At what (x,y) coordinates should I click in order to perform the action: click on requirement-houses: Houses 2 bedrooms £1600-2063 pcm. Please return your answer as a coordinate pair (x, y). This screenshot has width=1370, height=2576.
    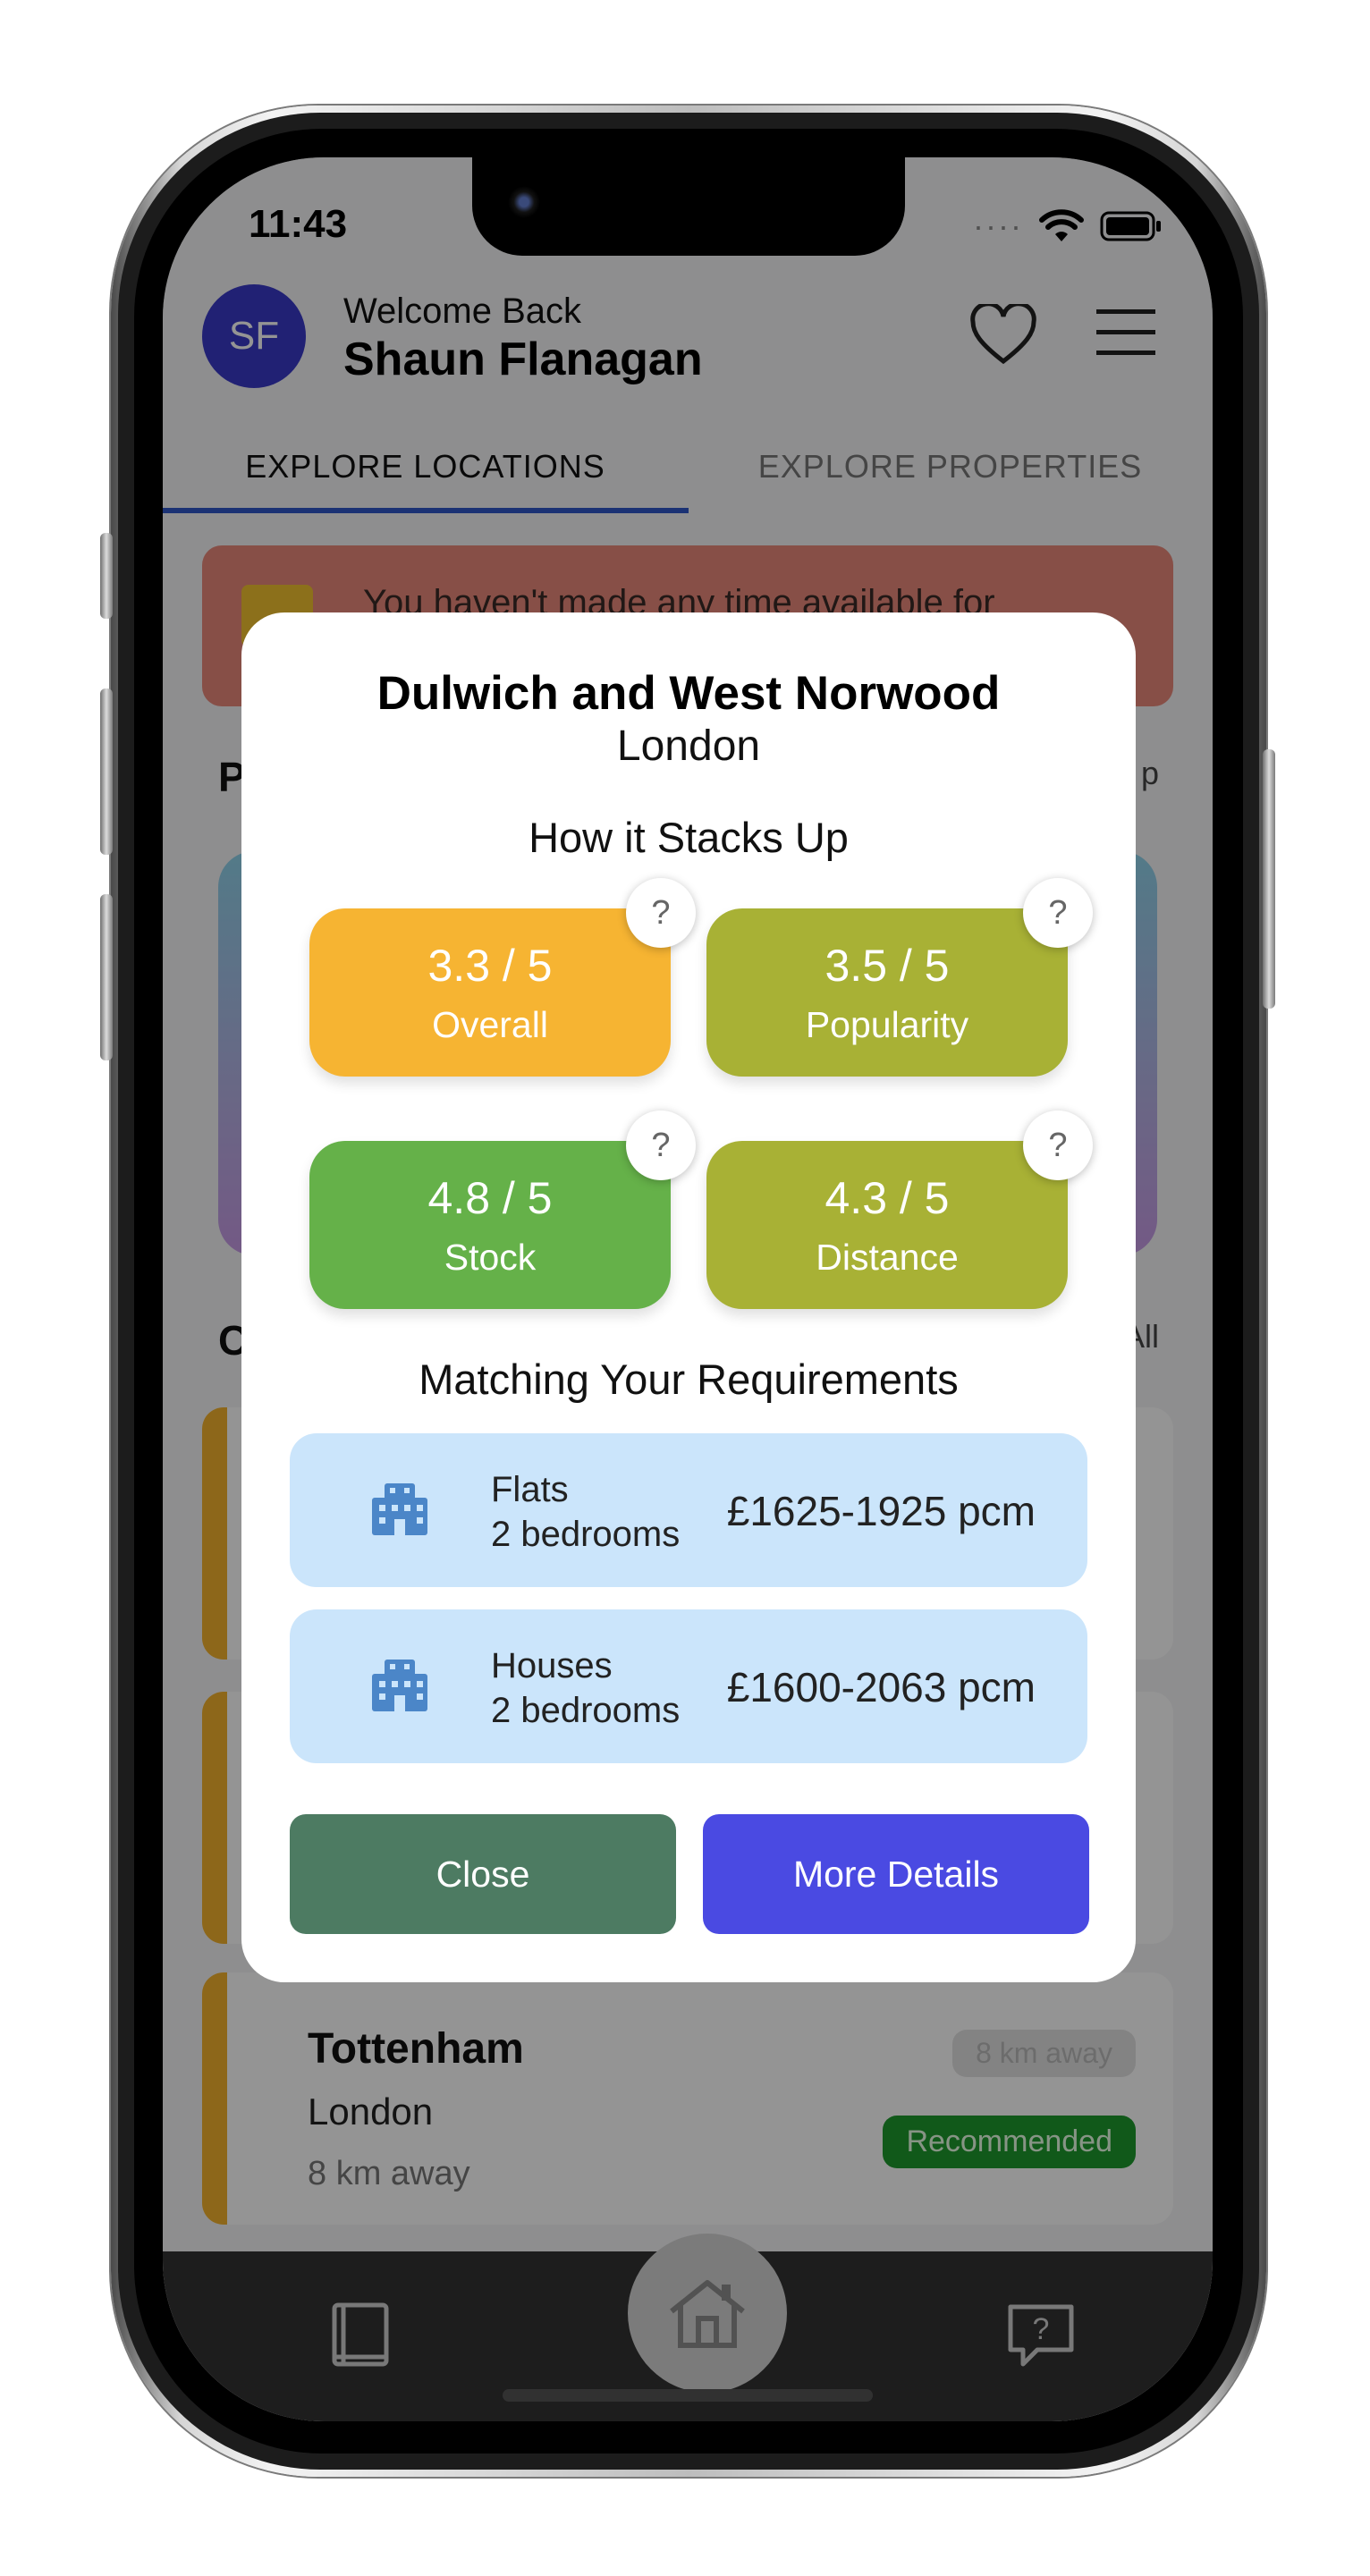
    Looking at the image, I should click on (688, 1686).